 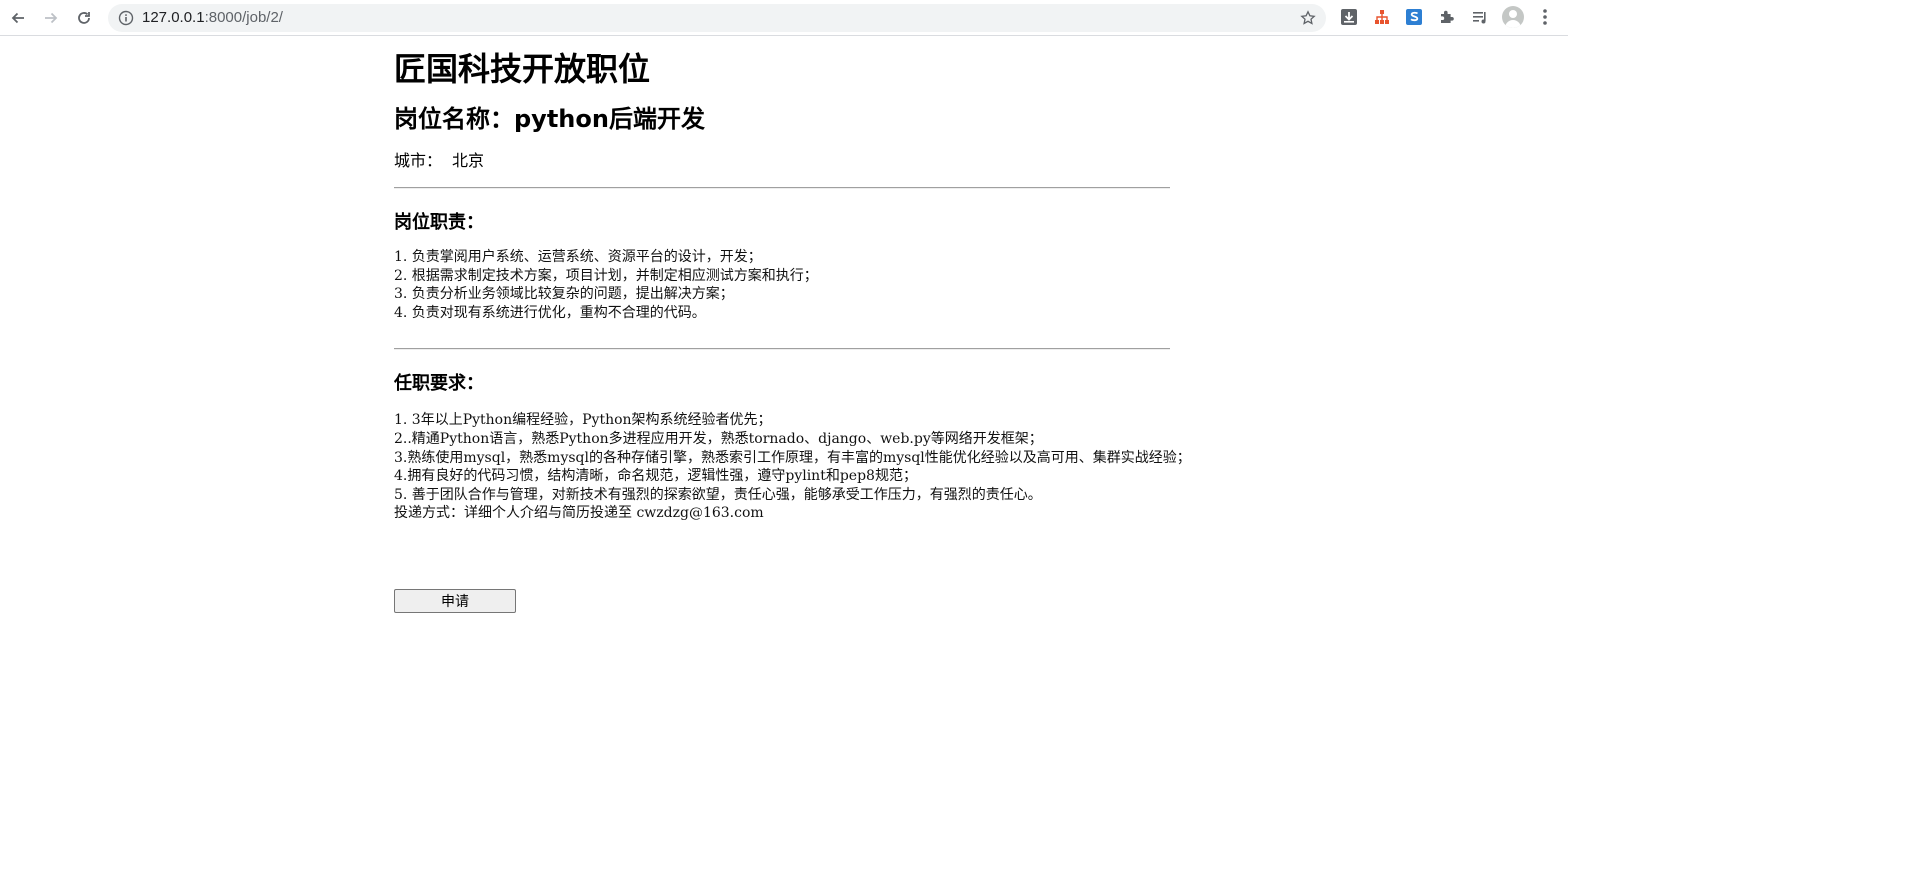 What do you see at coordinates (439, 222) in the screenshot?
I see `duties-heading: 岗位职责：` at bounding box center [439, 222].